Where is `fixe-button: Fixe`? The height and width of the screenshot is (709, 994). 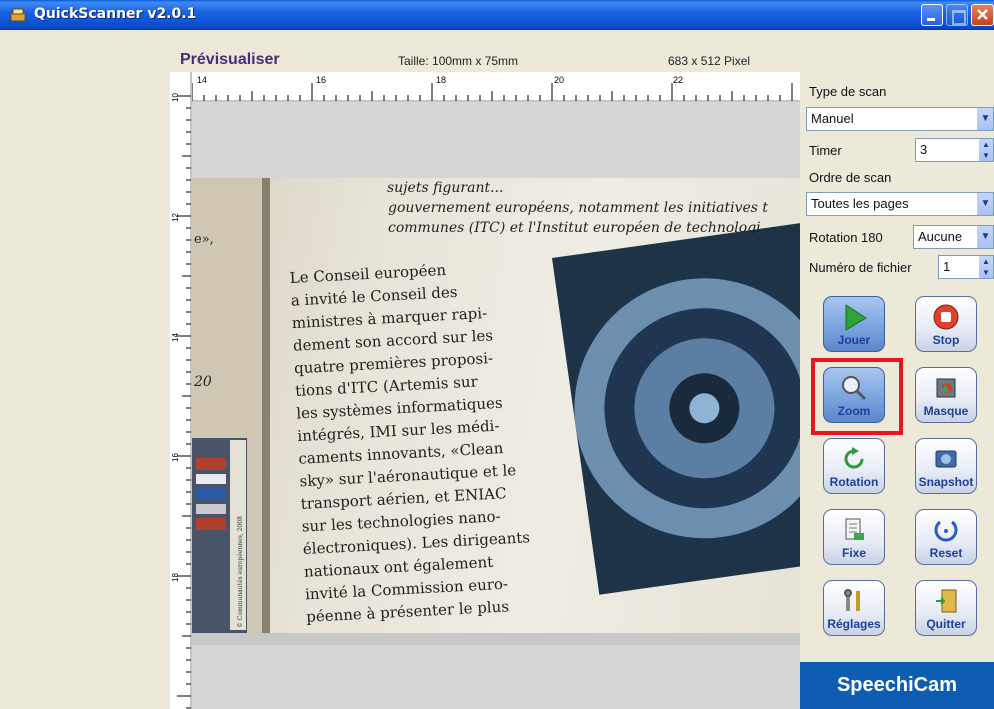
fixe-button: Fixe is located at coordinates (854, 537).